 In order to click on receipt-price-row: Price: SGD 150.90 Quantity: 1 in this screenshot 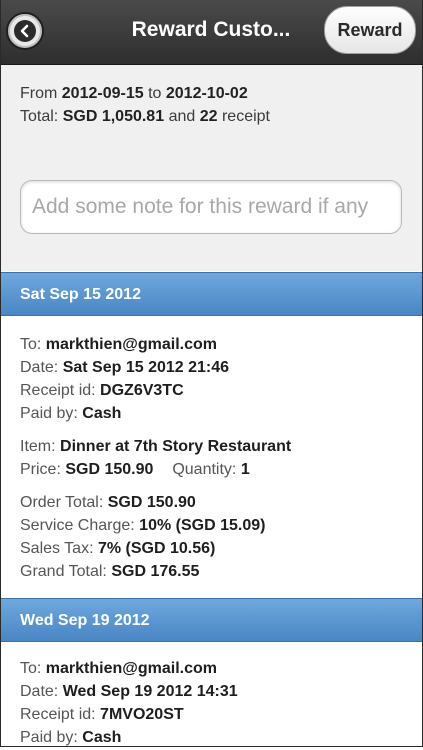, I will do `click(135, 470)`.